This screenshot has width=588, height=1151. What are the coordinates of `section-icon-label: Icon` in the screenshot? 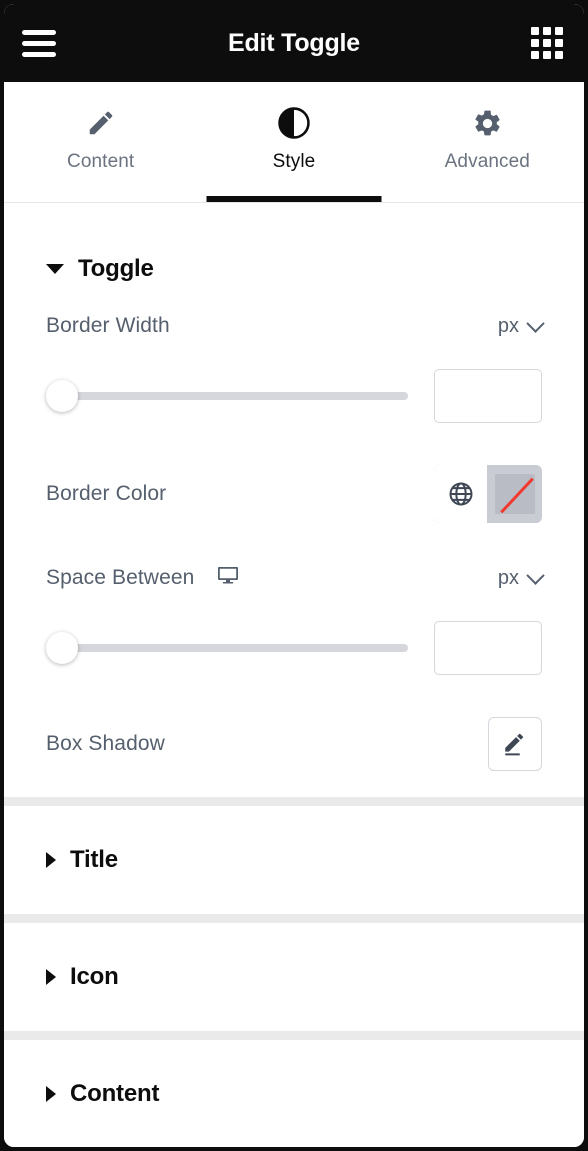 It's located at (94, 976).